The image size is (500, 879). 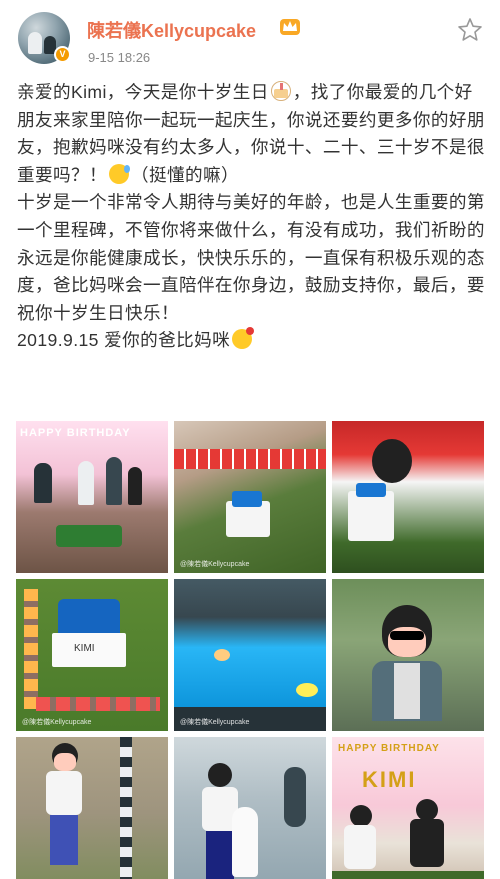 I want to click on smiling-hearts-emoji-icon, so click(x=243, y=338).